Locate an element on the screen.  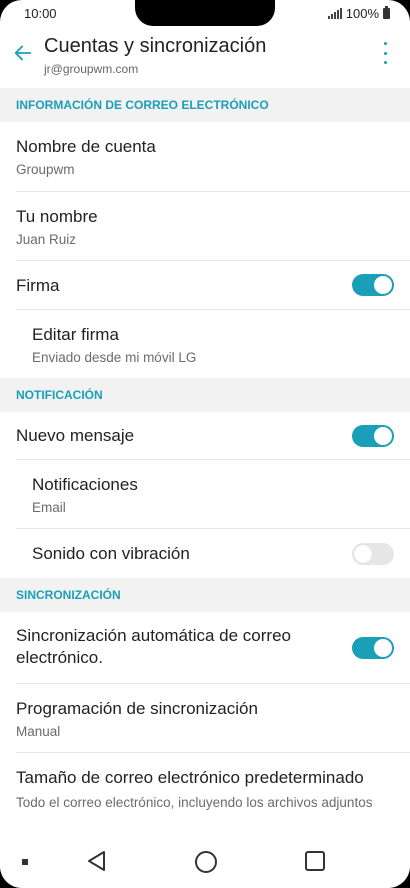
section-header-notification: NOTIFICACIÓN is located at coordinates (205, 395).